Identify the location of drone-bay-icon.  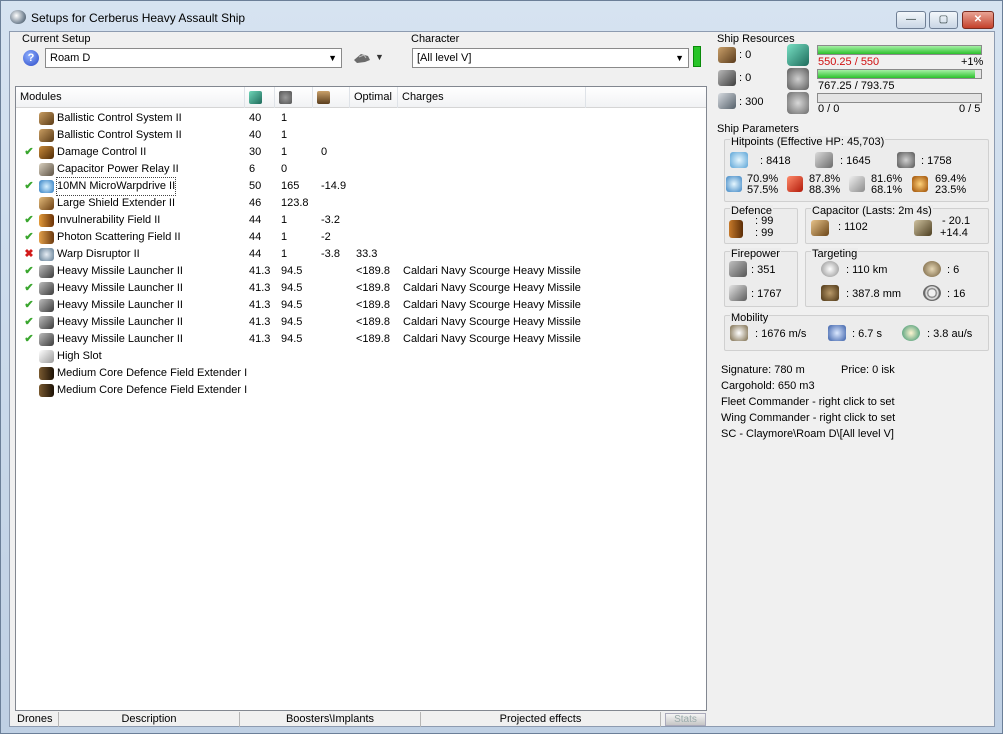
(727, 101).